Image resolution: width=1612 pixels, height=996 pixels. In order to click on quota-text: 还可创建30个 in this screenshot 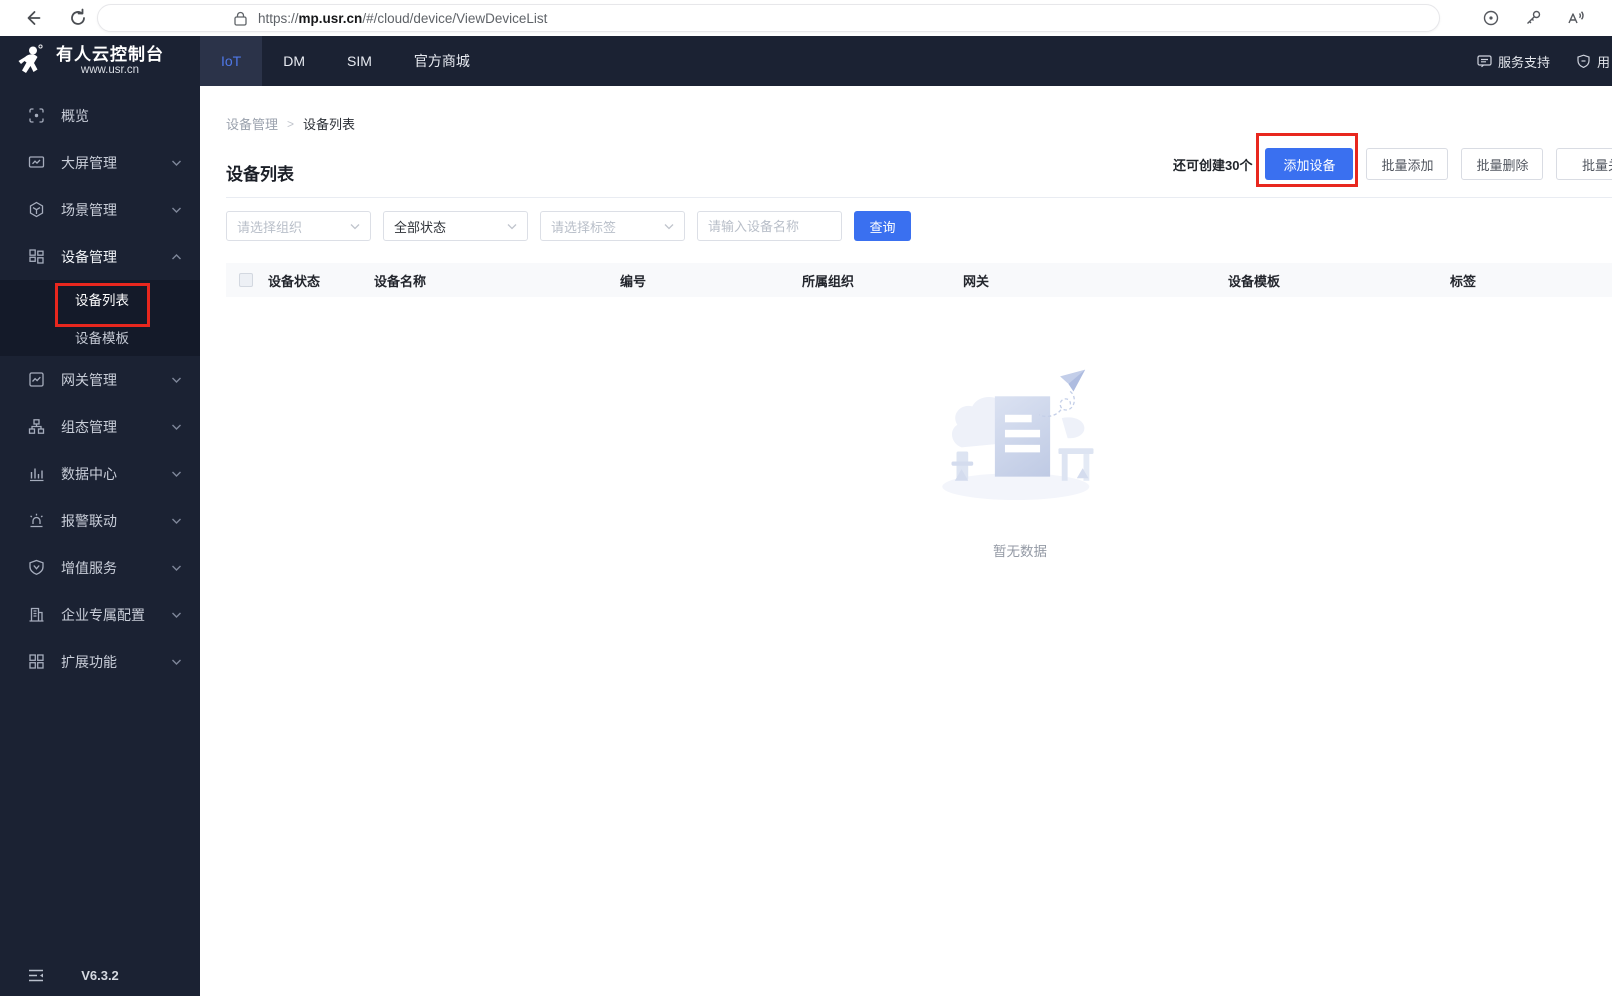, I will do `click(1213, 165)`.